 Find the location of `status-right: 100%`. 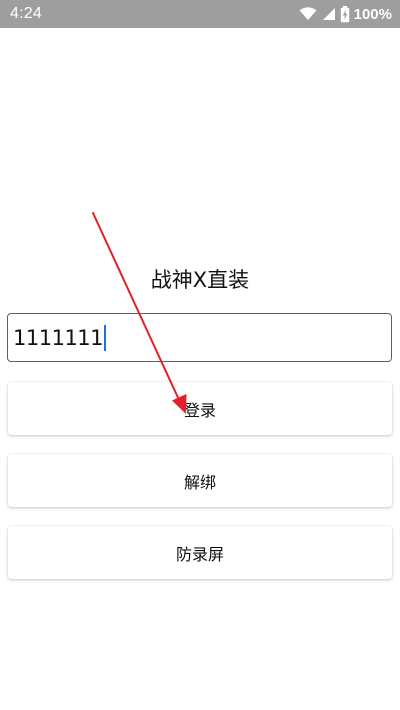

status-right: 100% is located at coordinates (345, 14).